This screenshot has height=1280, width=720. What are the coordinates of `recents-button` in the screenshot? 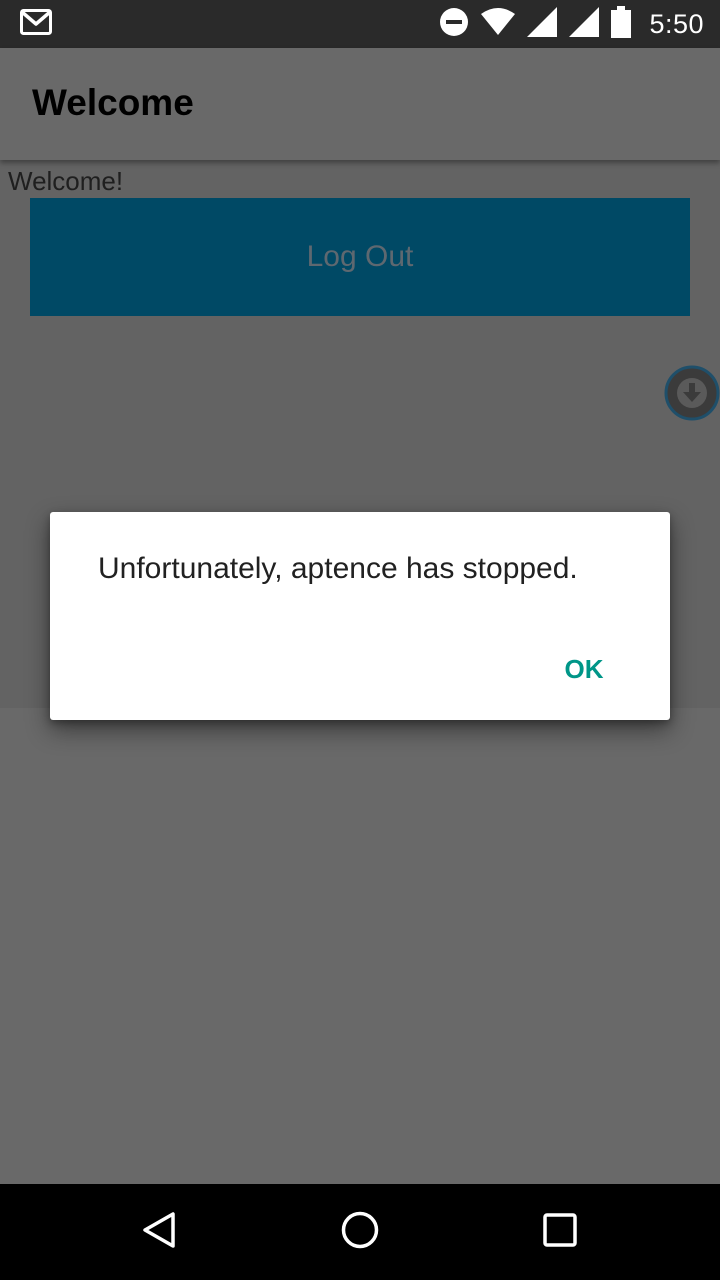 It's located at (560, 1232).